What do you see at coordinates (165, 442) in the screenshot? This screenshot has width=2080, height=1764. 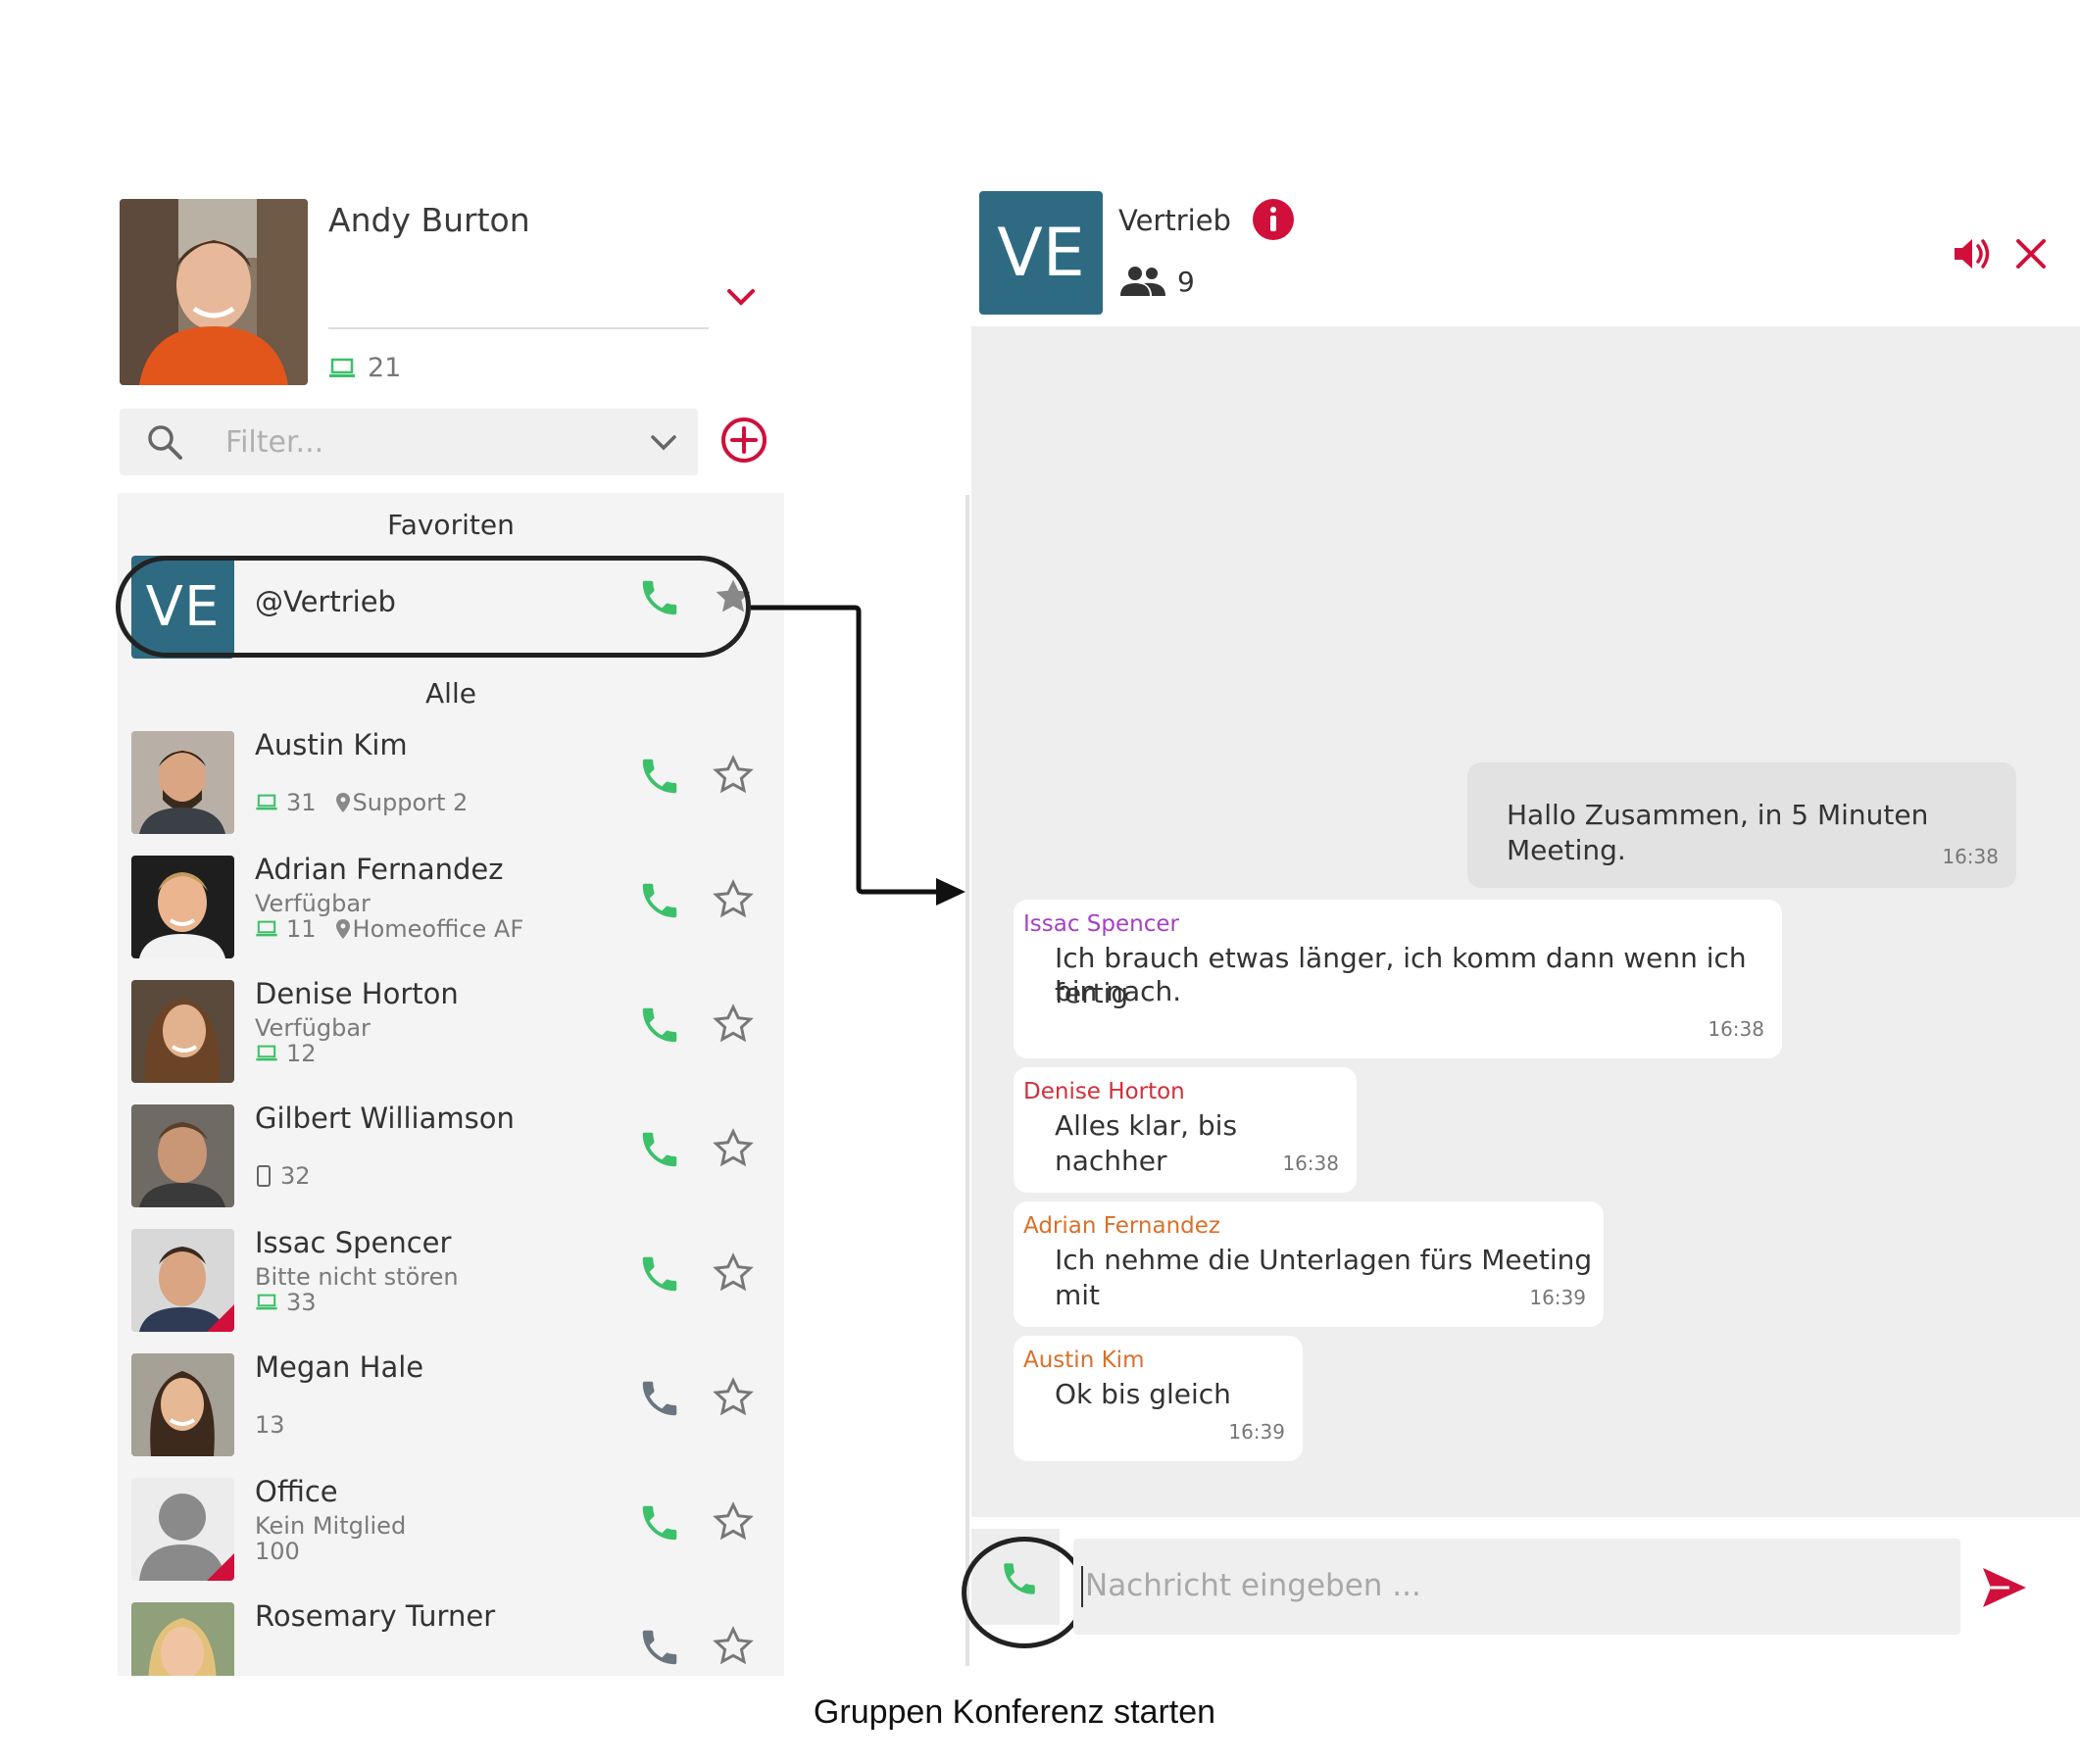 I see `search-icon` at bounding box center [165, 442].